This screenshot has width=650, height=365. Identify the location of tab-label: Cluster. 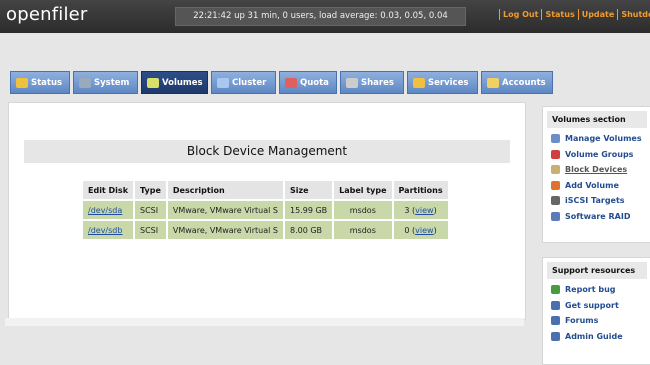
(249, 83).